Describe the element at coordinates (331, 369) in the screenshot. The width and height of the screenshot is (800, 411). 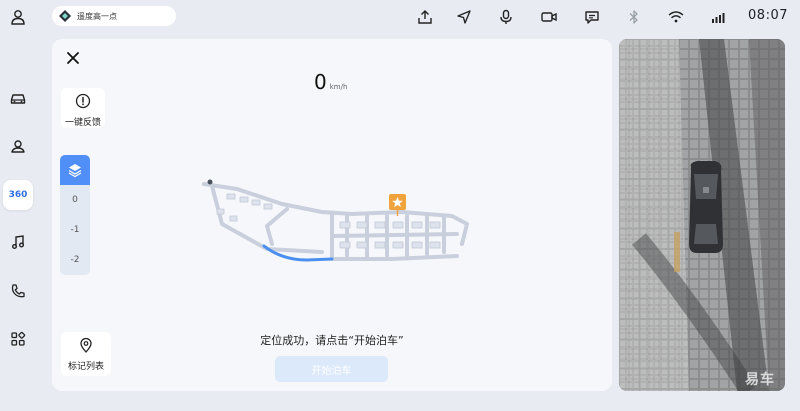
I see `start-parking-button: 开始泊车` at that location.